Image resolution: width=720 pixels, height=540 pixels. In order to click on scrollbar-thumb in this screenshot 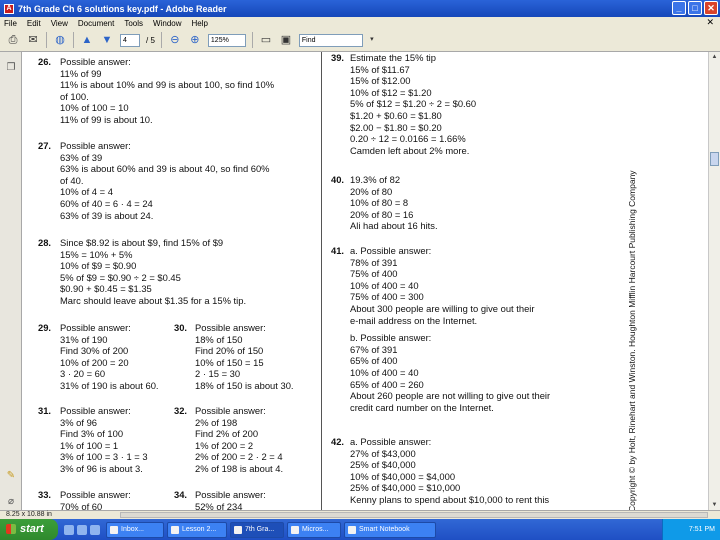, I will do `click(714, 159)`.